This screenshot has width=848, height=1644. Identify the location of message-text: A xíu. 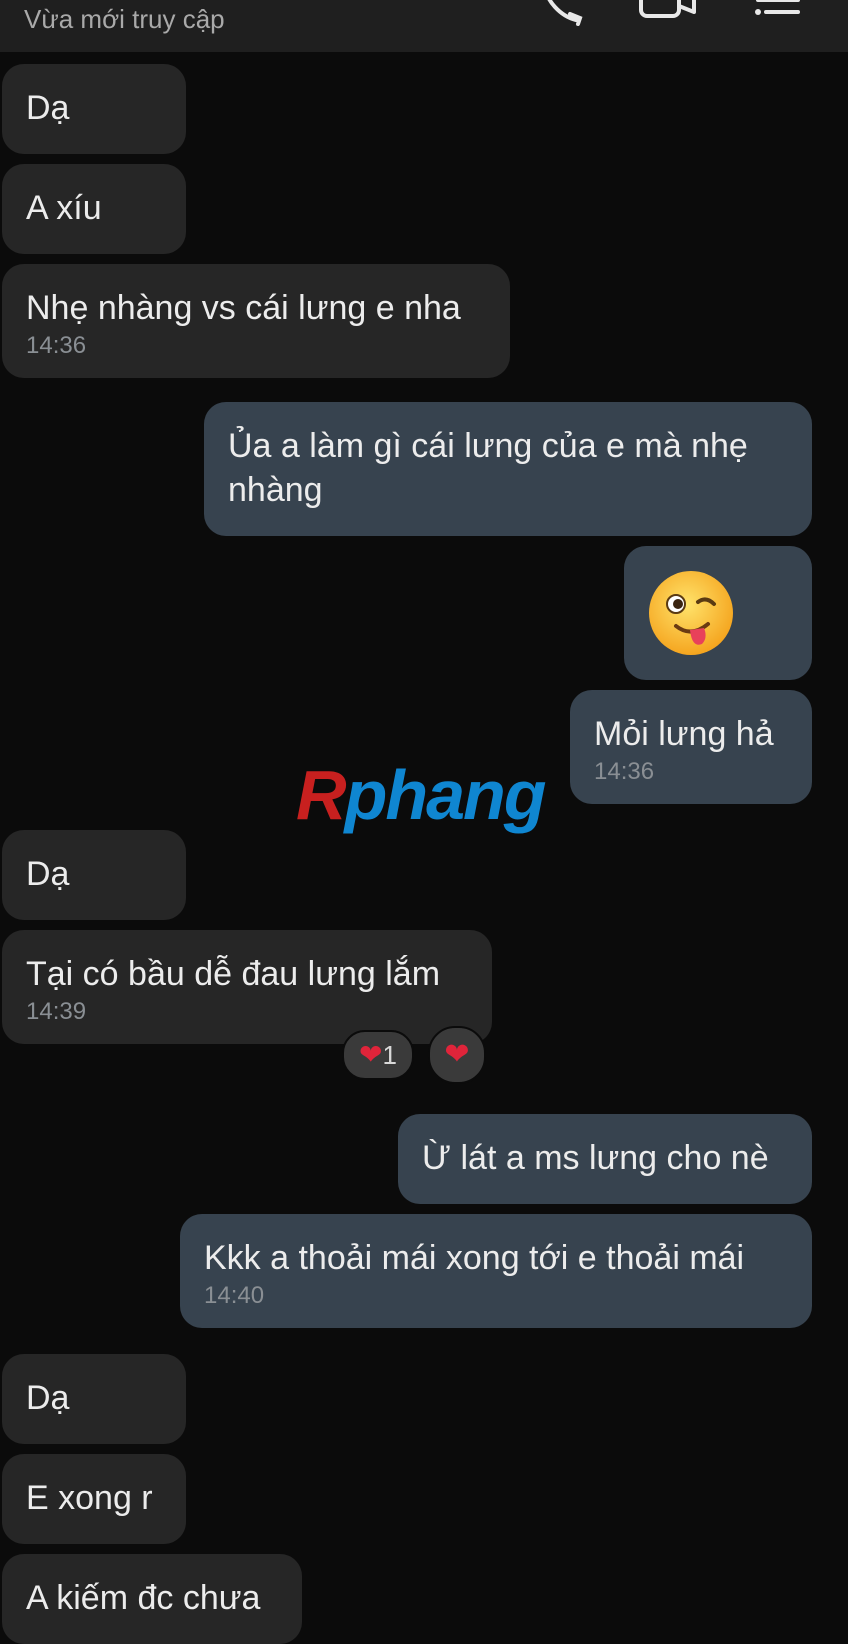
(64, 208).